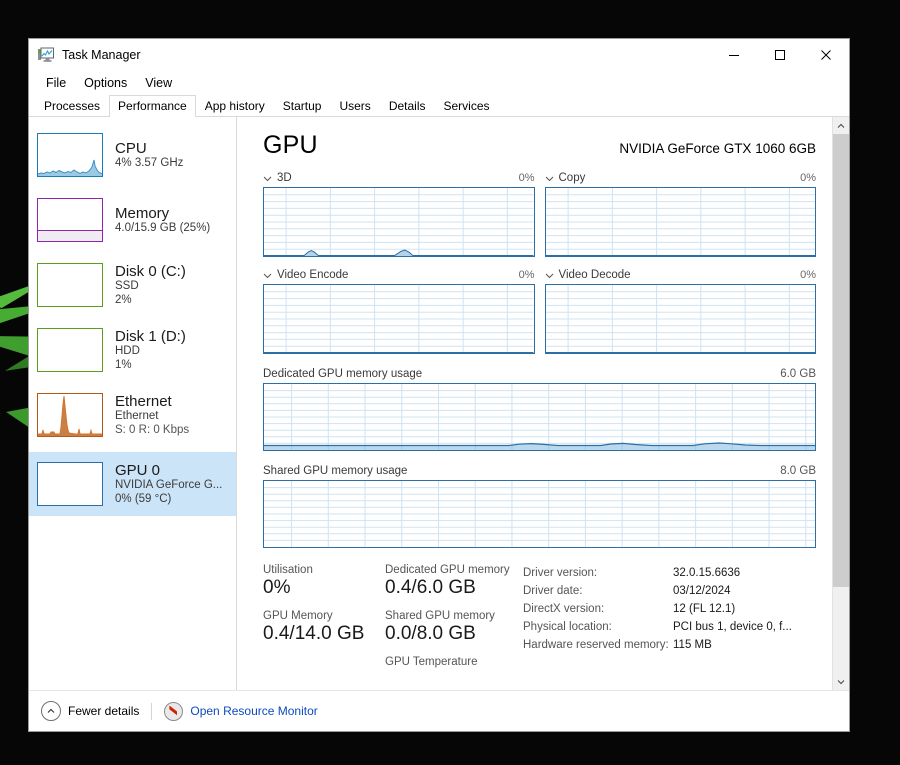 The width and height of the screenshot is (900, 765). Describe the element at coordinates (70, 155) in the screenshot. I see `cpu-thumbnail-graph` at that location.